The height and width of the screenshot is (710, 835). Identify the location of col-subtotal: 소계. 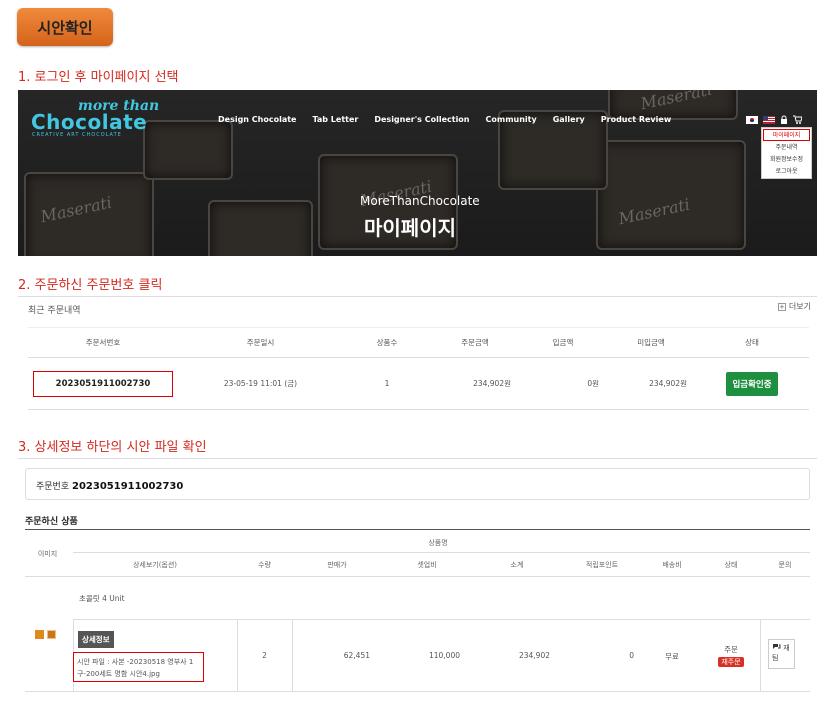
(517, 565).